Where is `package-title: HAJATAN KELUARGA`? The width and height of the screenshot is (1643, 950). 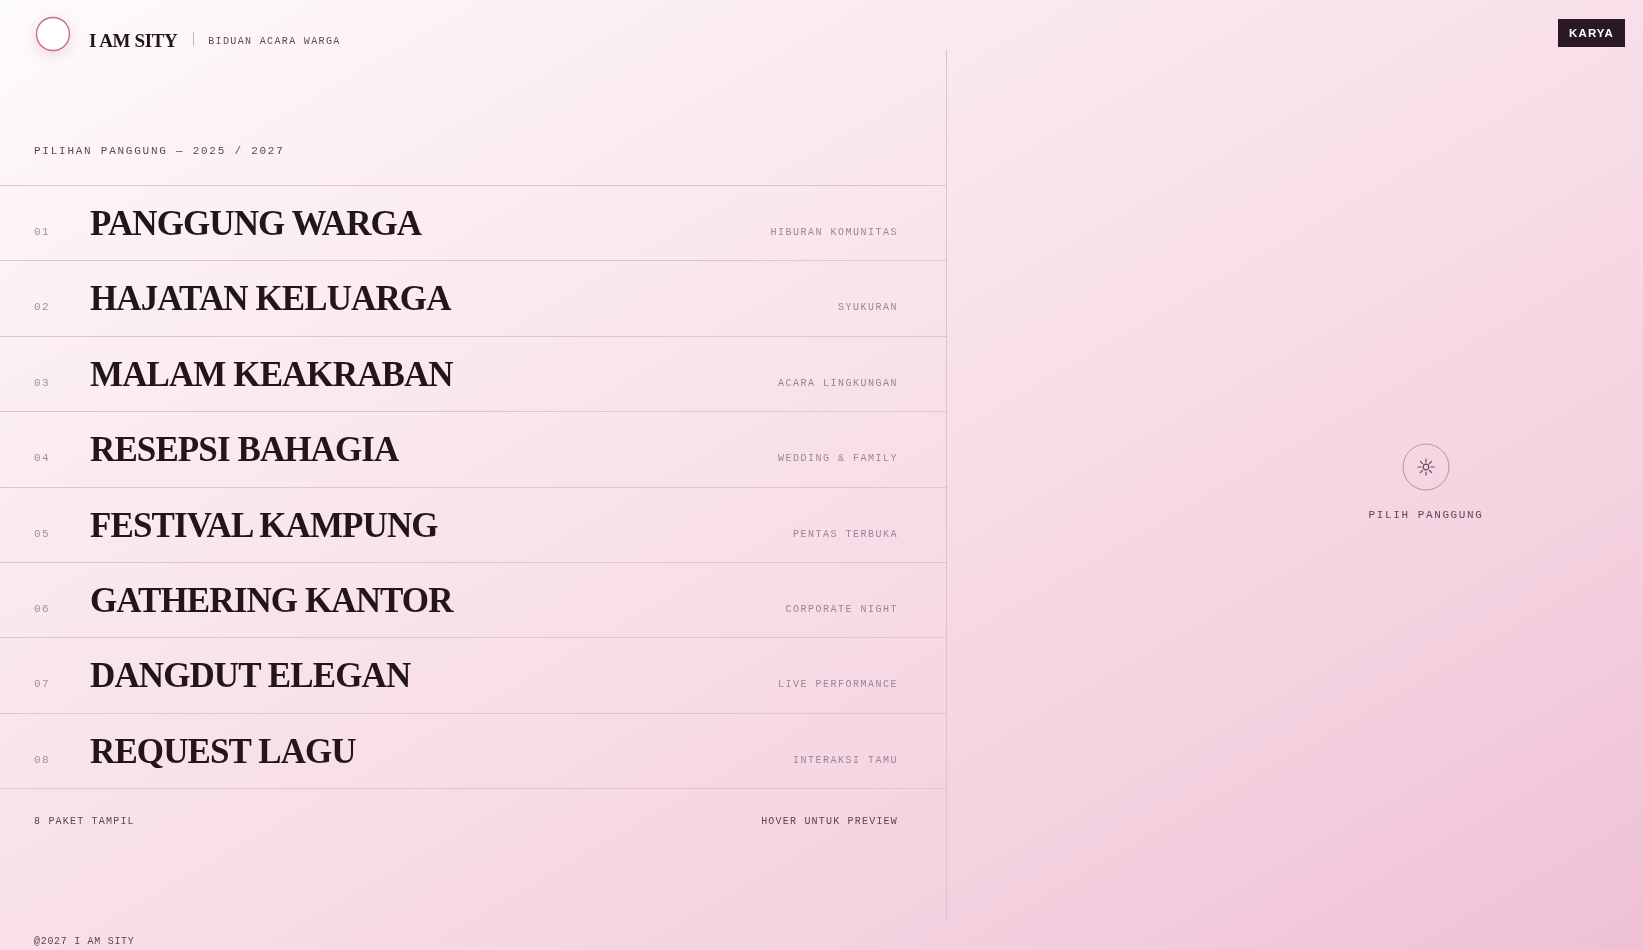
package-title: HAJATAN KELUARGA is located at coordinates (271, 299).